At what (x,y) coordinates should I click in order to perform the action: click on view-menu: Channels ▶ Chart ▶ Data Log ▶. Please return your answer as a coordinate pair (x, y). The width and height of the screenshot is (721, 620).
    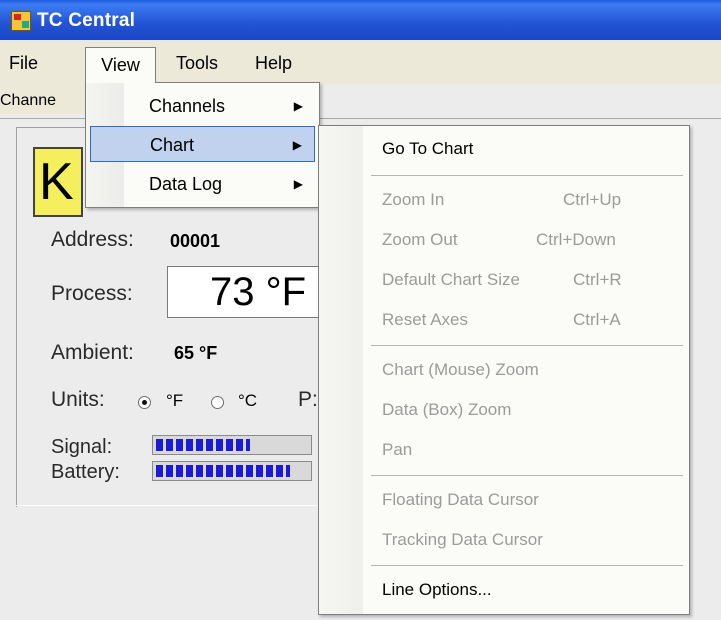
    Looking at the image, I should click on (202, 145).